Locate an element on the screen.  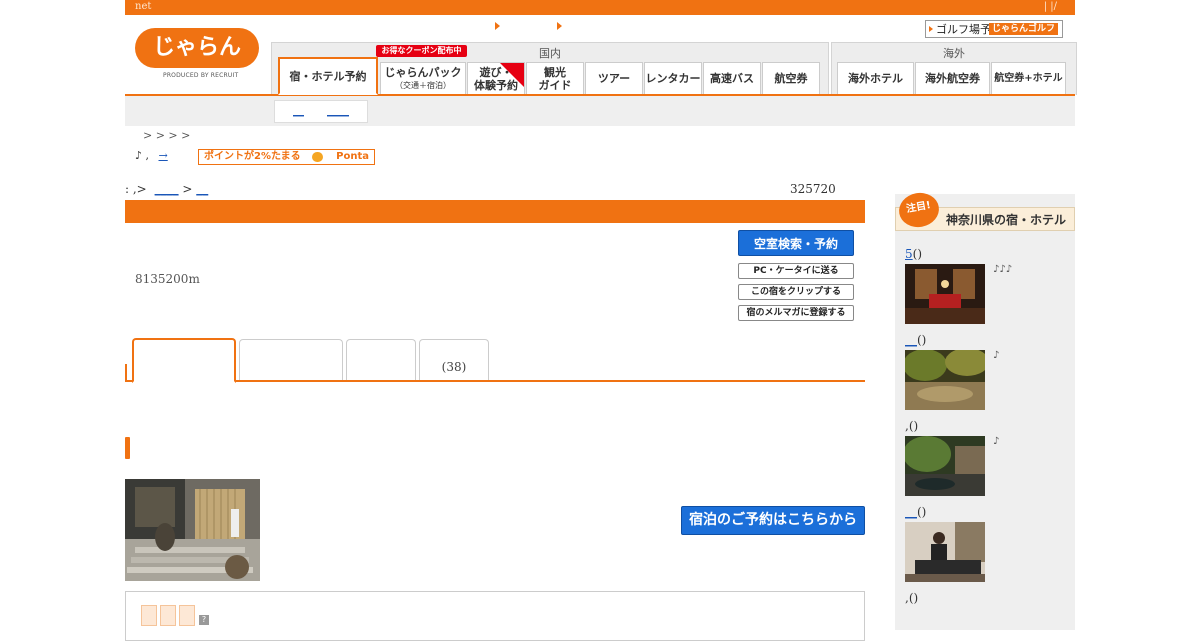
vacancy-search-button: 空室検索・予約 is located at coordinates (796, 243).